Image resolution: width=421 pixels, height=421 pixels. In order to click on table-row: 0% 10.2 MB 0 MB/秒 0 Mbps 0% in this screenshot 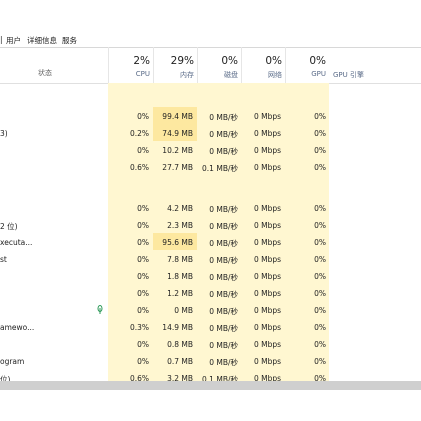, I will do `click(210, 149)`.